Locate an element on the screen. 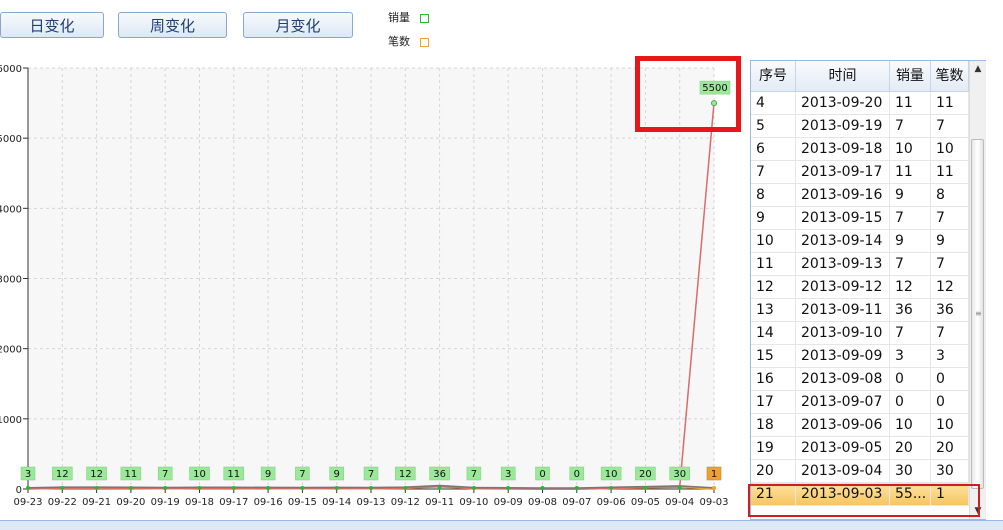 The width and height of the screenshot is (1003, 530). column-header-index: 序号 is located at coordinates (773, 76).